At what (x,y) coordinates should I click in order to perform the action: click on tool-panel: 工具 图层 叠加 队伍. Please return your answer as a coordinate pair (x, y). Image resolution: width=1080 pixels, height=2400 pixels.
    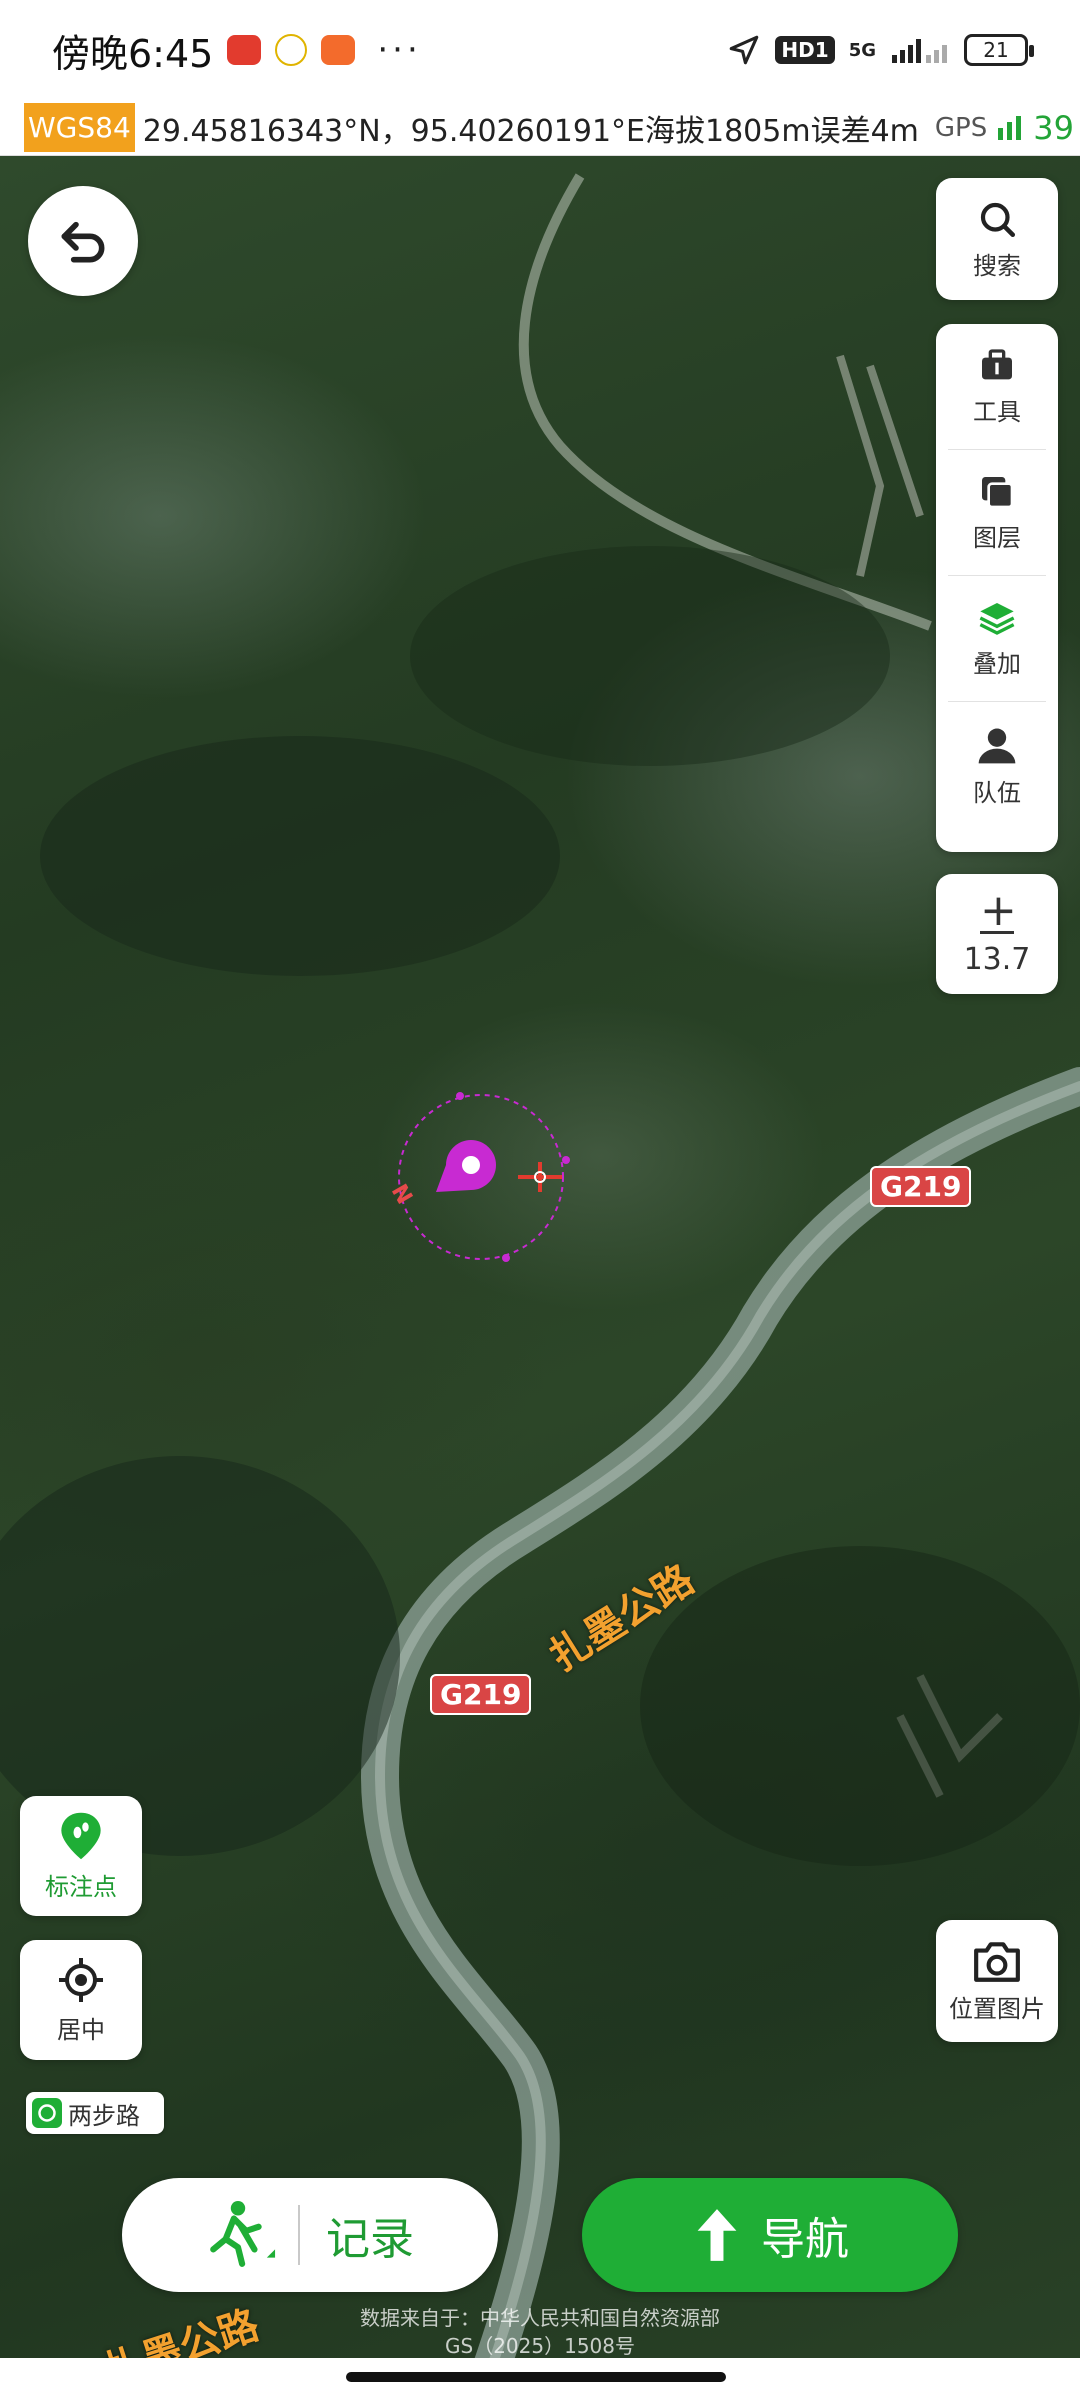
    Looking at the image, I should click on (997, 588).